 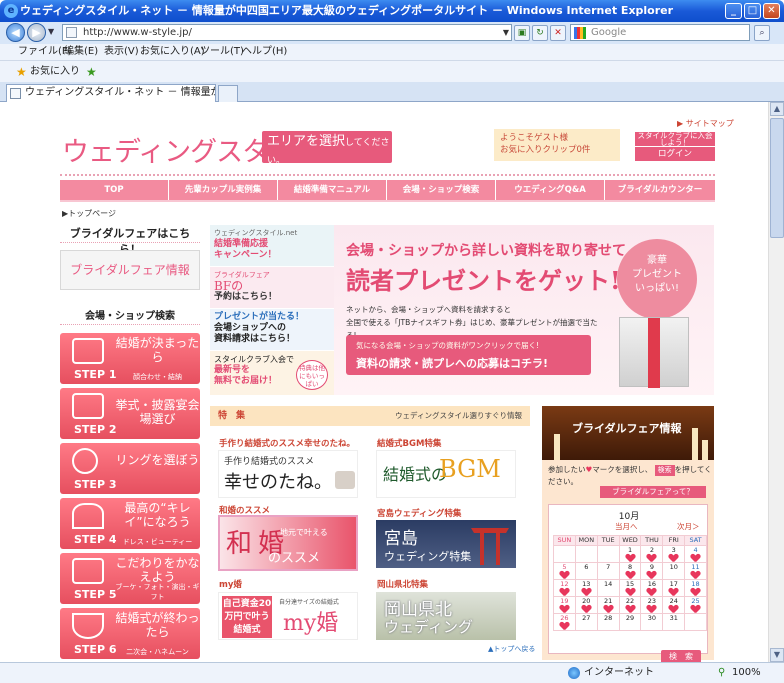 What do you see at coordinates (550, 190) in the screenshot?
I see `nav-qa: ウエディングQ&A` at bounding box center [550, 190].